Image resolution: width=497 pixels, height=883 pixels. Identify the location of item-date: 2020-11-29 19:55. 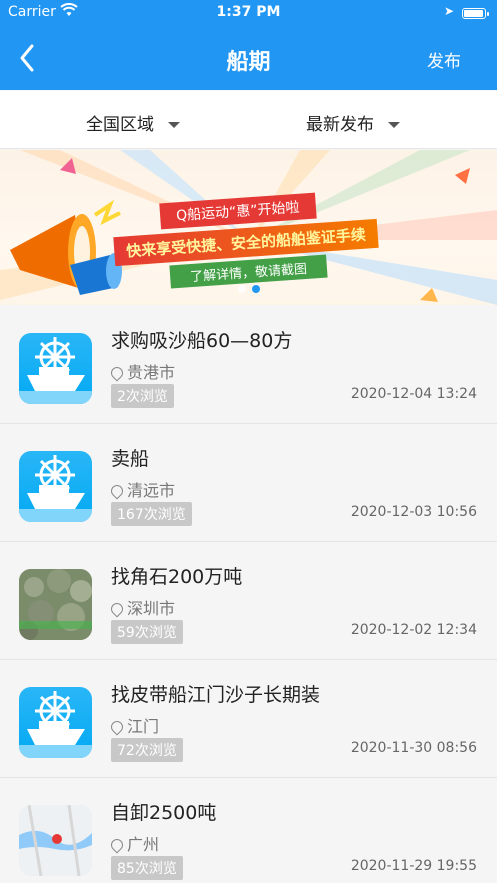
(413, 866).